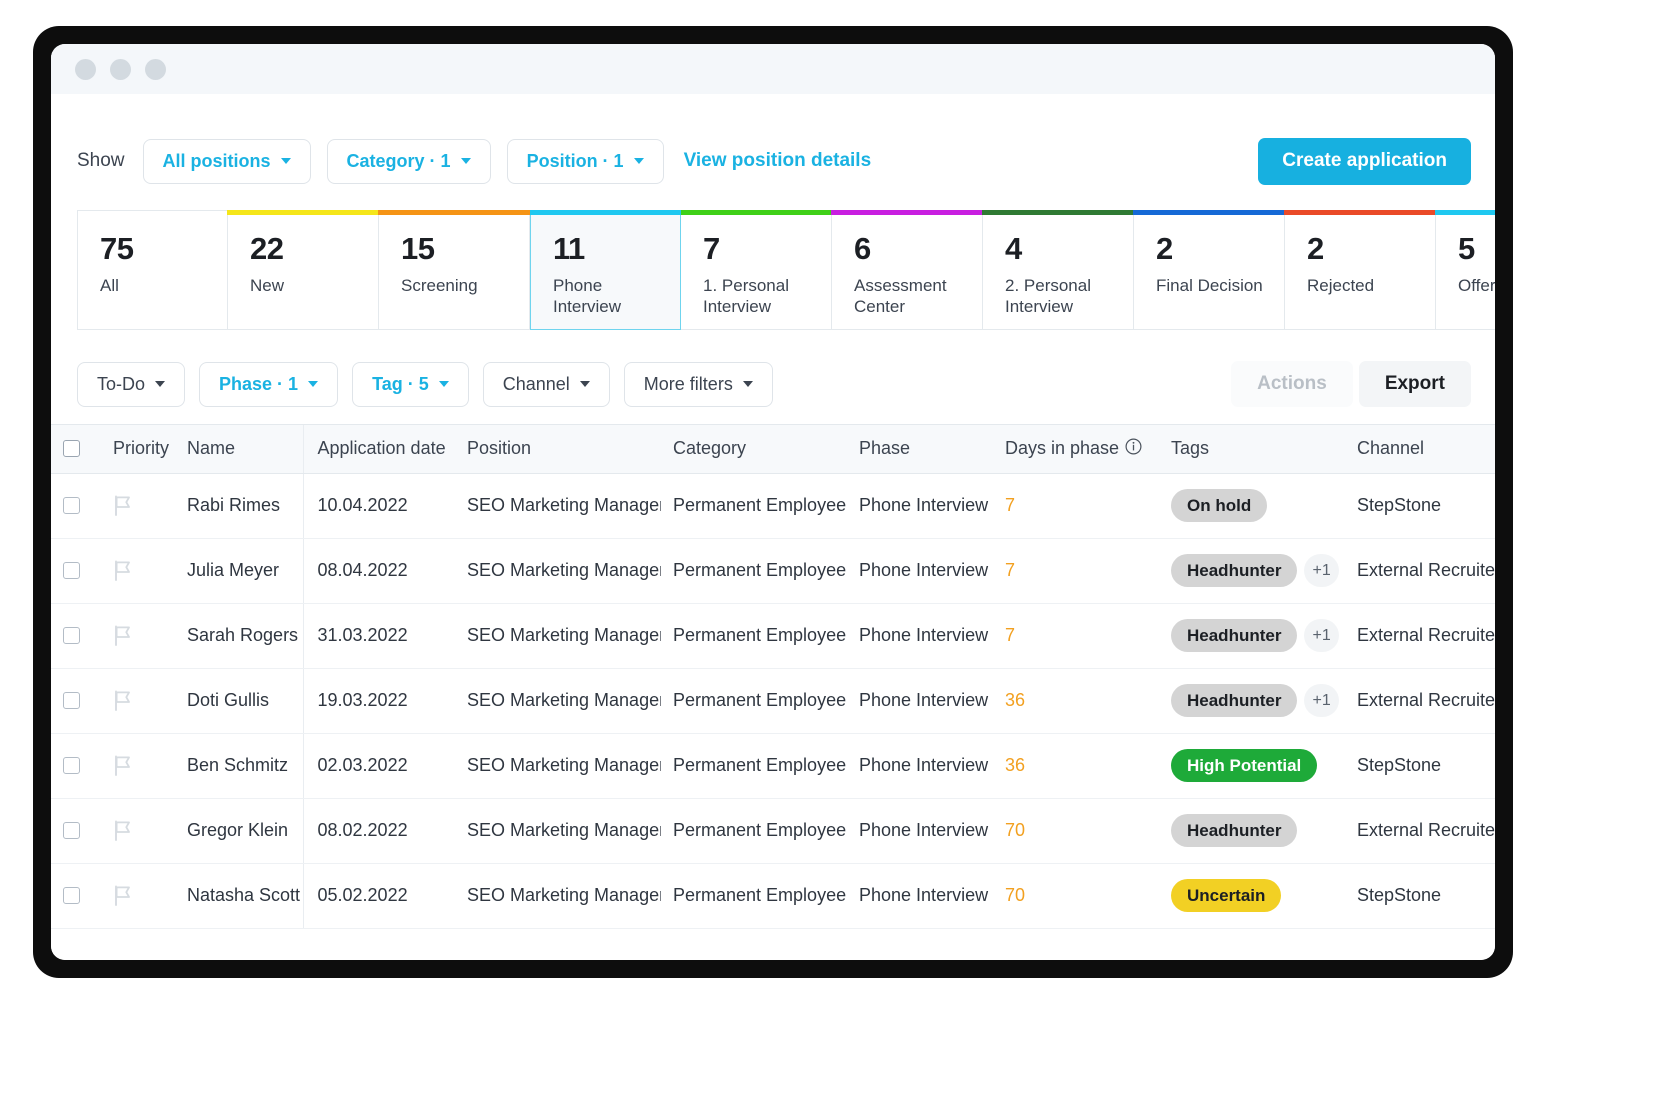  I want to click on row-tags-cell: Headhunter +1, so click(1252, 571).